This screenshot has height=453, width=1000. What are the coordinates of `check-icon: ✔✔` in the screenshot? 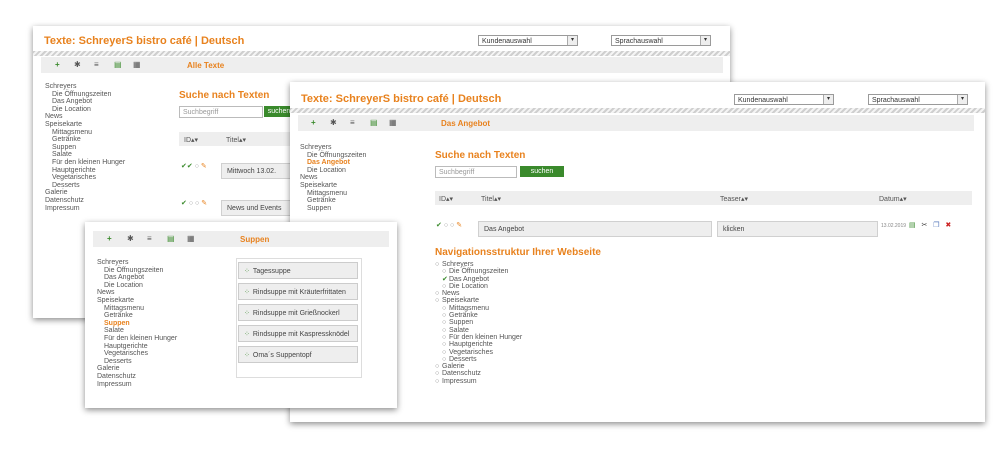 It's located at (187, 166).